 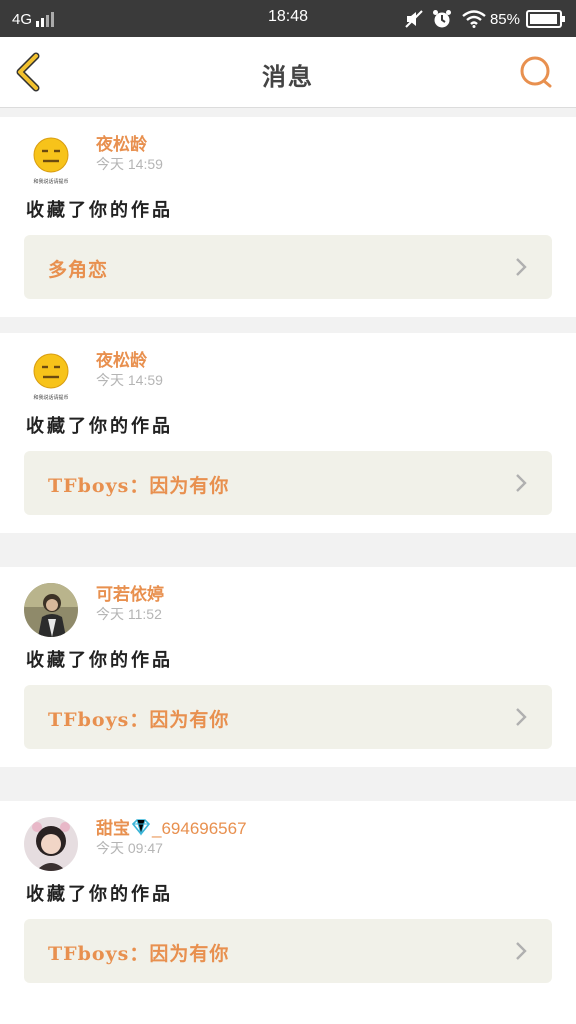 What do you see at coordinates (545, 19) in the screenshot?
I see `battery-icon` at bounding box center [545, 19].